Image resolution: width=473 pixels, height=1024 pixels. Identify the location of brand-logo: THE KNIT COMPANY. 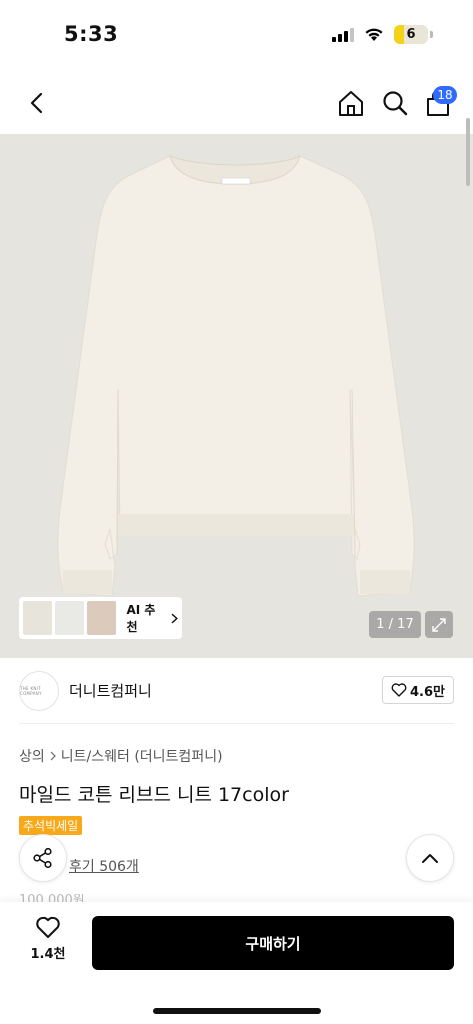
(39, 691).